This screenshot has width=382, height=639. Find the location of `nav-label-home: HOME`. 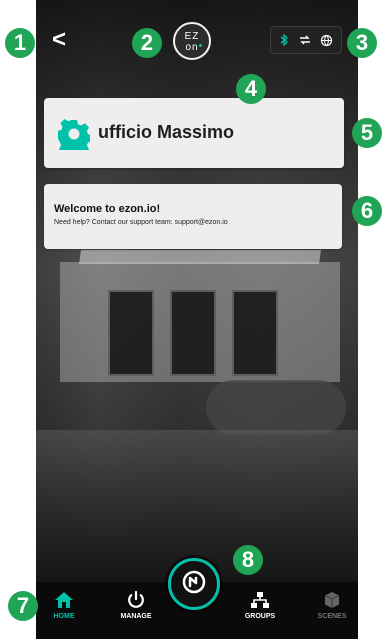

nav-label-home: HOME is located at coordinates (64, 616).